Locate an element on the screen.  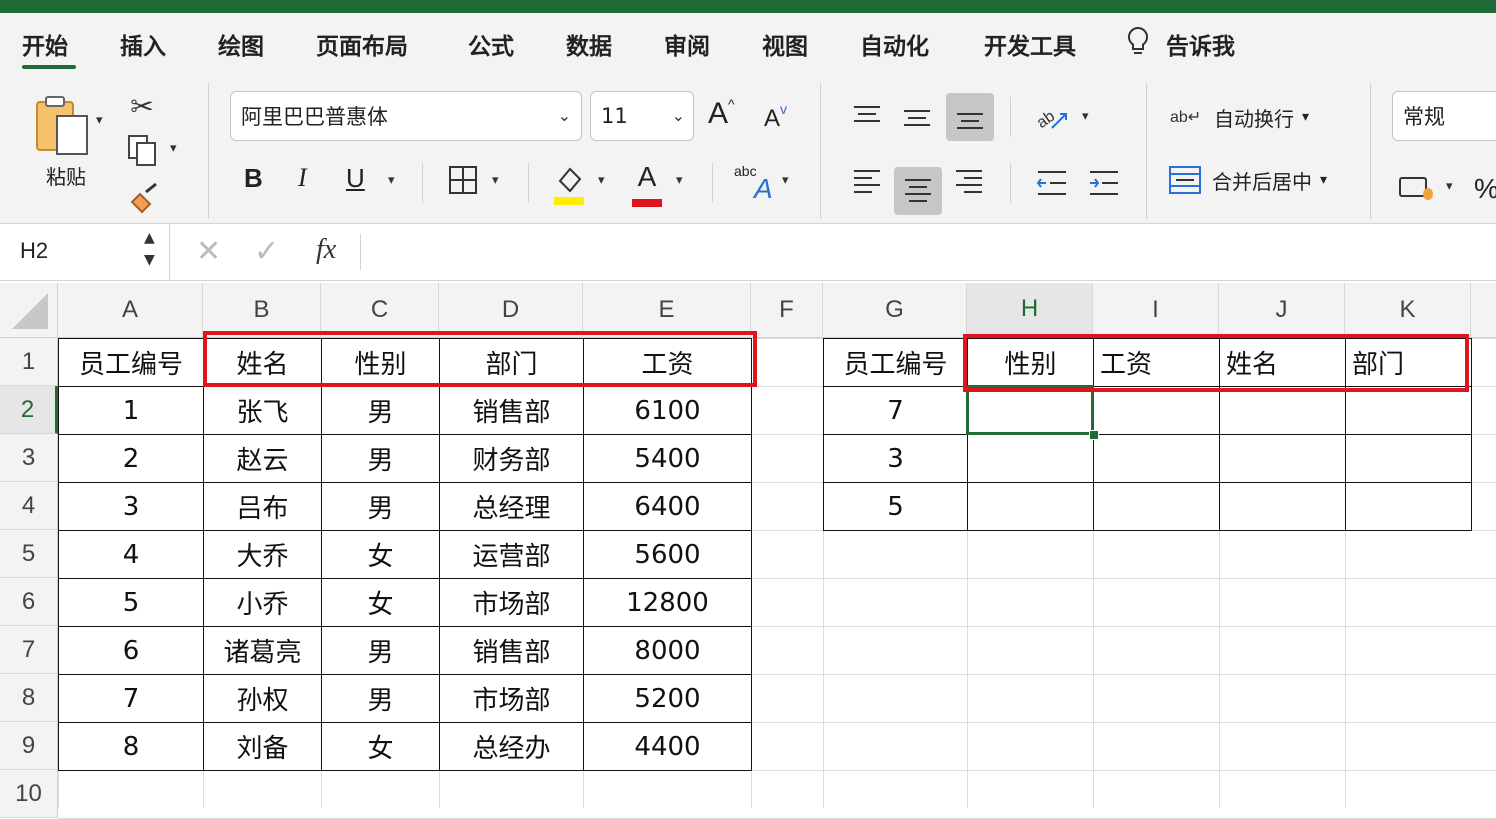
tab-formulas: 公式 is located at coordinates (491, 44).